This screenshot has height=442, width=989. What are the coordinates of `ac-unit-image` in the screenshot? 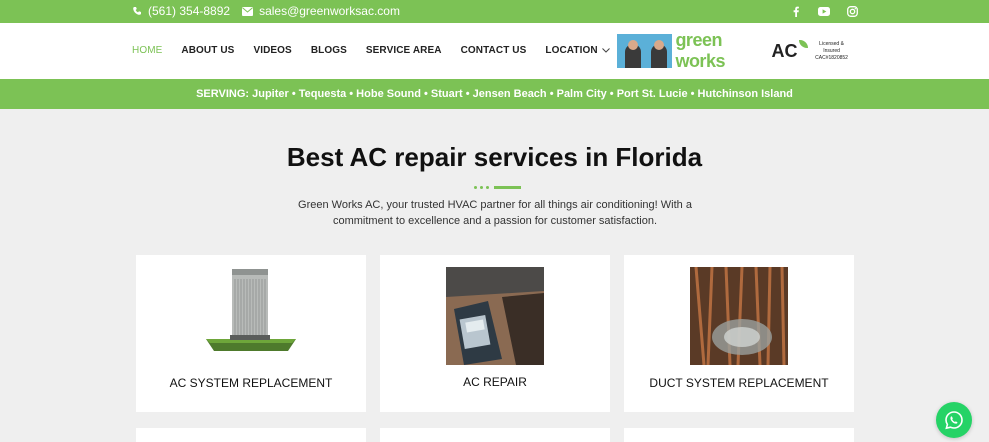 It's located at (251, 316).